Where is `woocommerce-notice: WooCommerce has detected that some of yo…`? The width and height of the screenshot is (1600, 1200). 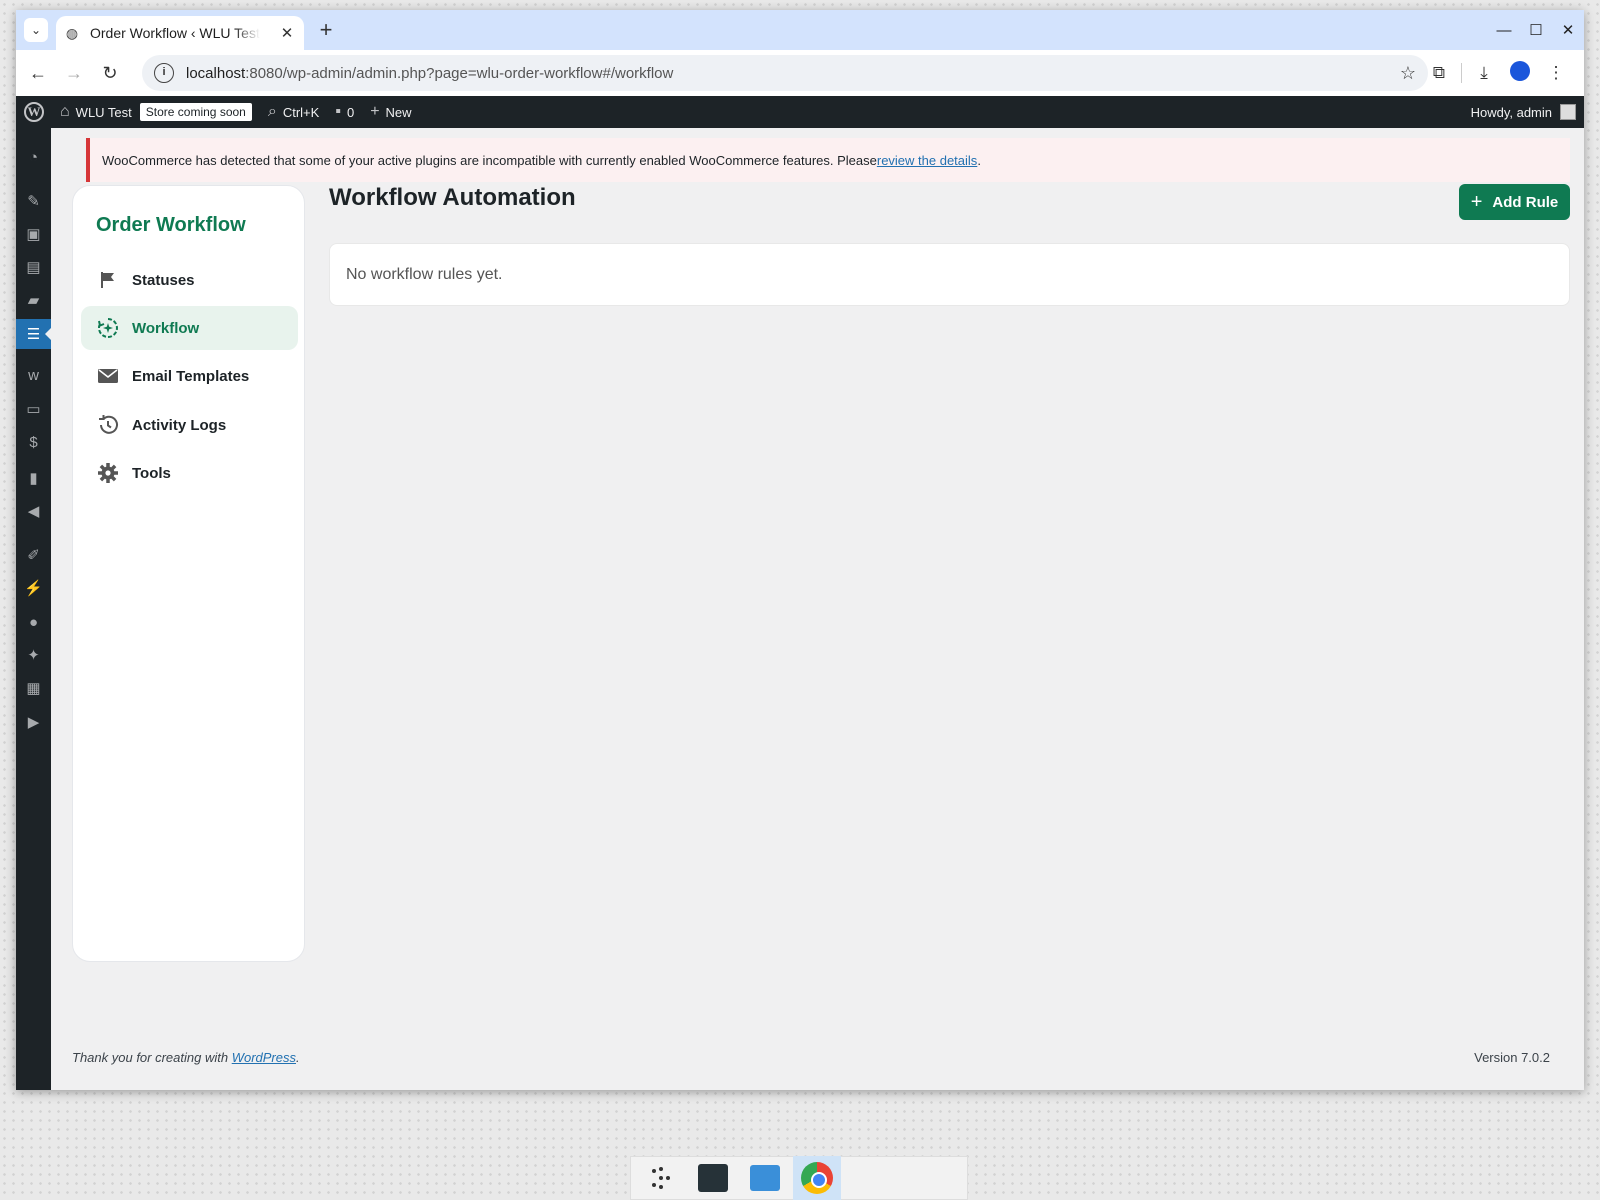
woocommerce-notice: WooCommerce has detected that some of yo… is located at coordinates (828, 160).